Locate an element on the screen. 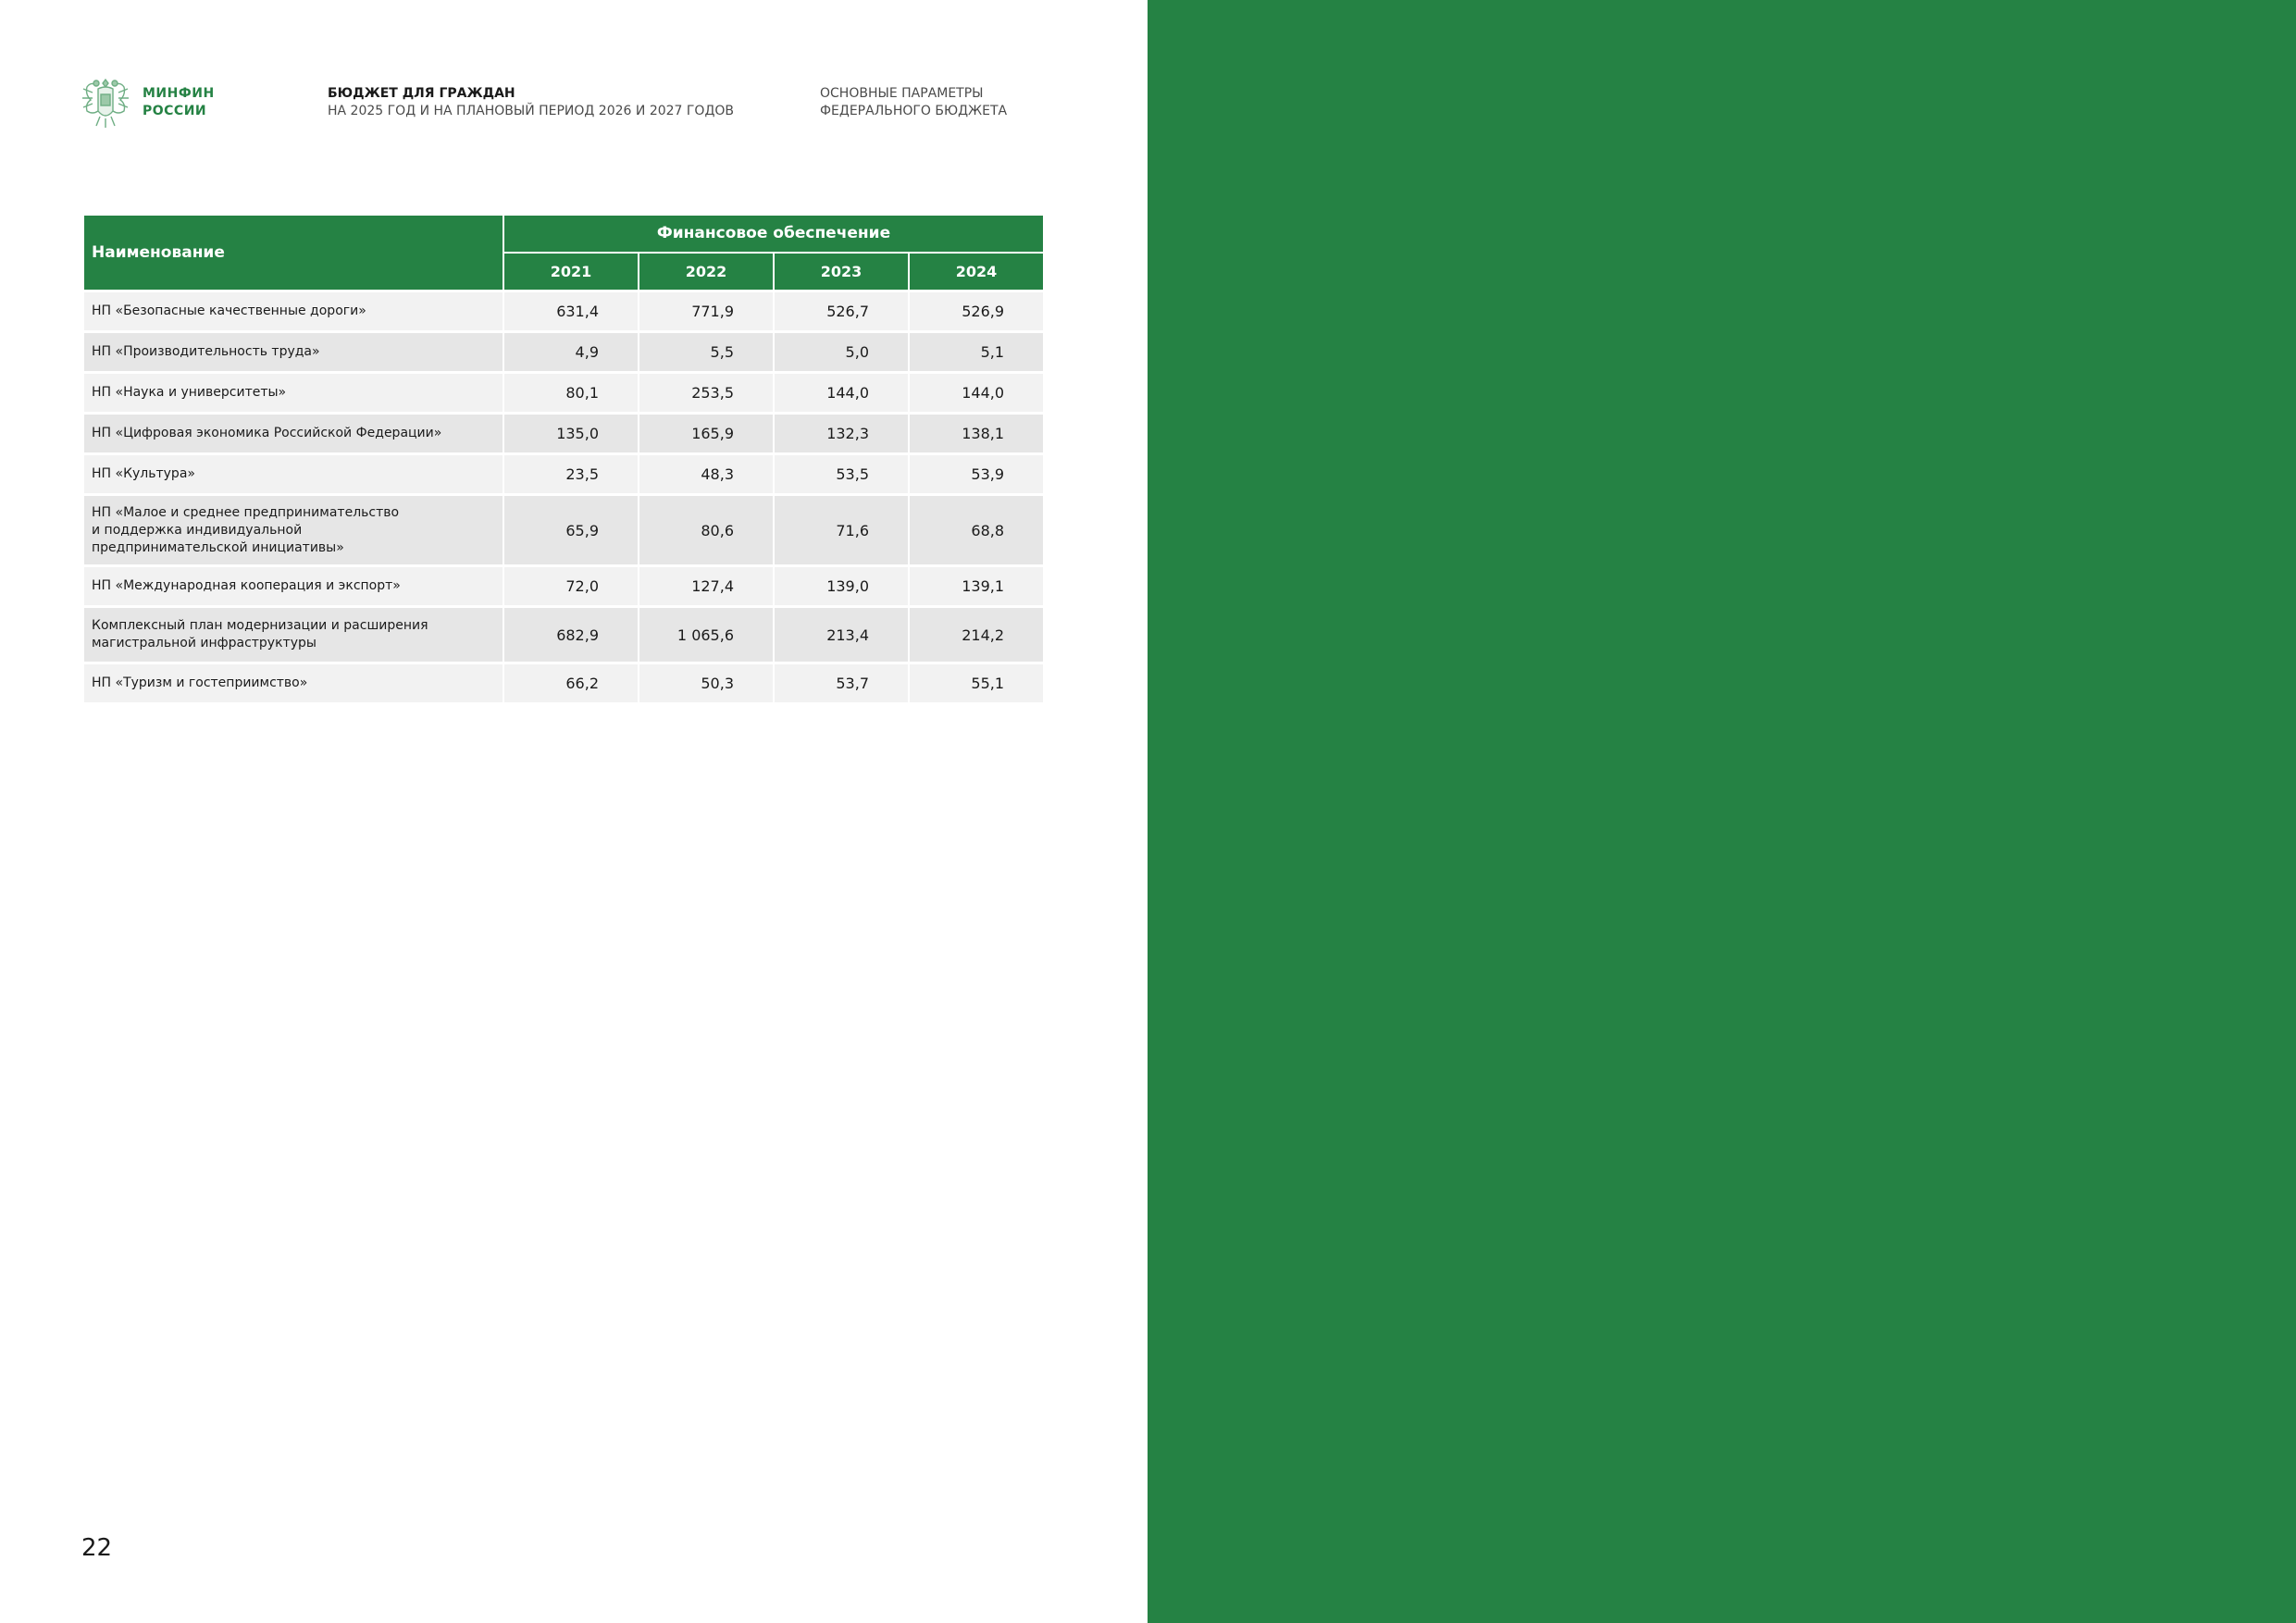 The image size is (2296, 1623). row-value: 213,4 is located at coordinates (841, 634).